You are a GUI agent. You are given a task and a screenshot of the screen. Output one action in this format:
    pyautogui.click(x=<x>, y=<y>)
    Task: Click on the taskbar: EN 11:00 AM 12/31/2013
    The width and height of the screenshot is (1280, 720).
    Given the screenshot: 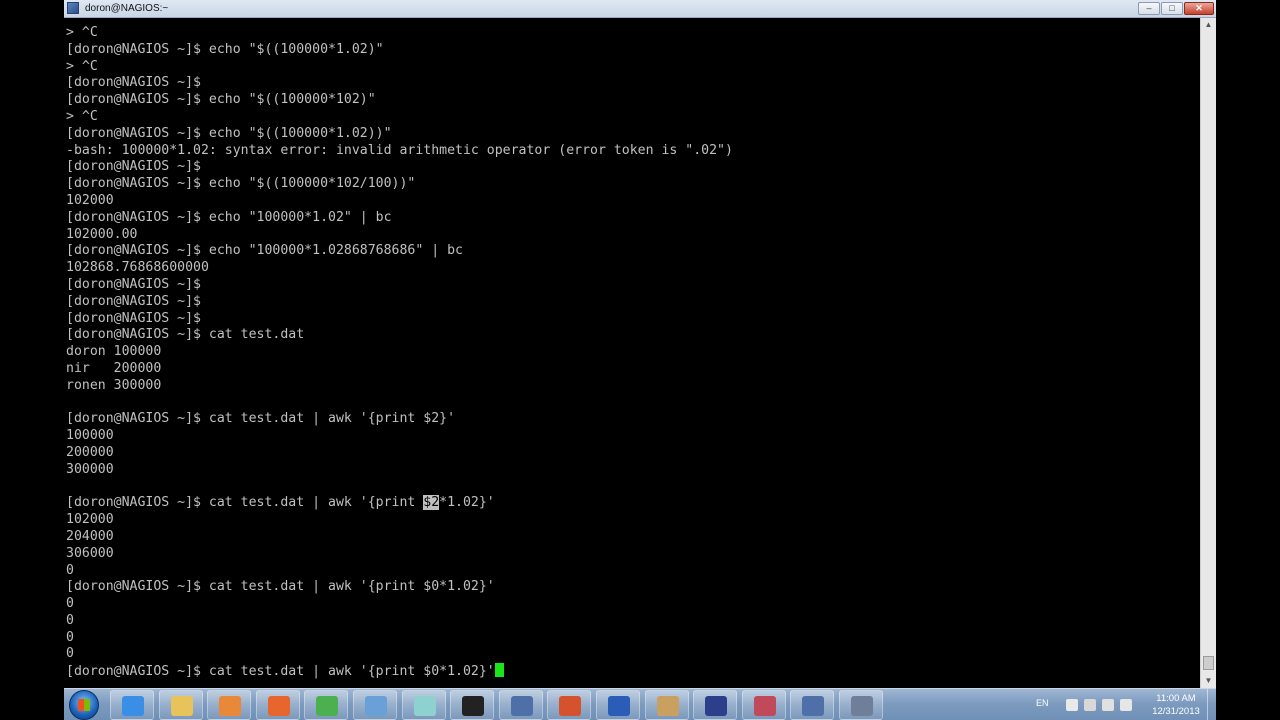 What is the action you would take?
    pyautogui.click(x=640, y=704)
    